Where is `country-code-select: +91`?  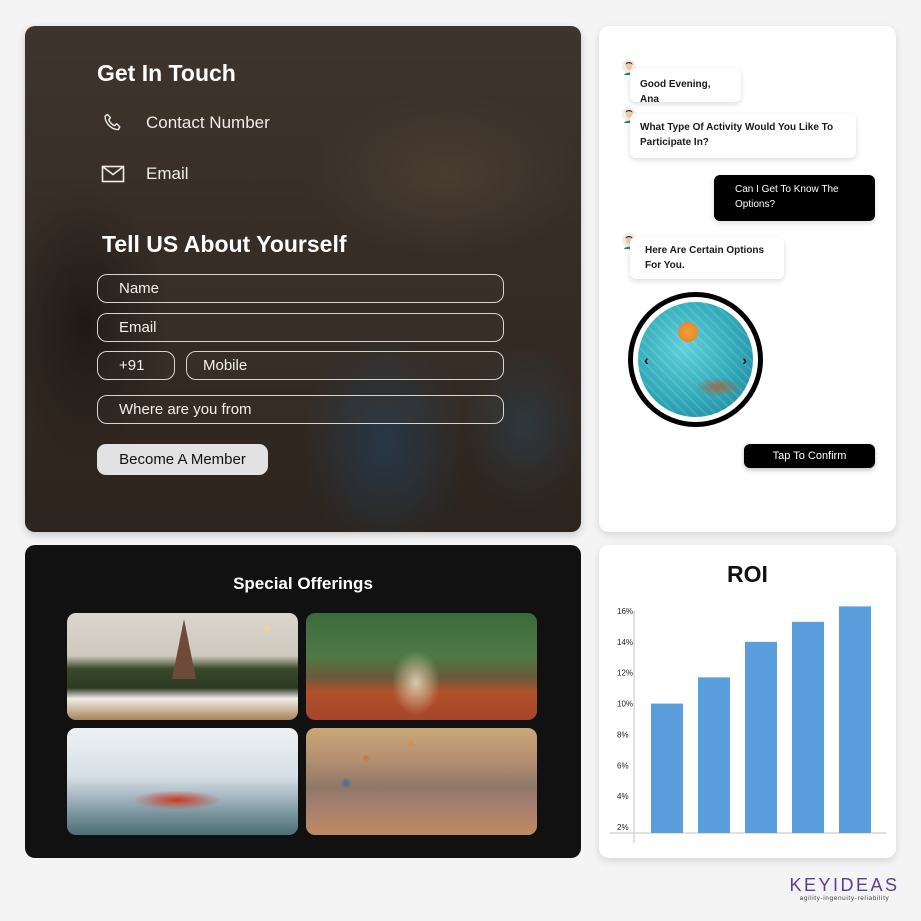
country-code-select: +91 is located at coordinates (136, 365).